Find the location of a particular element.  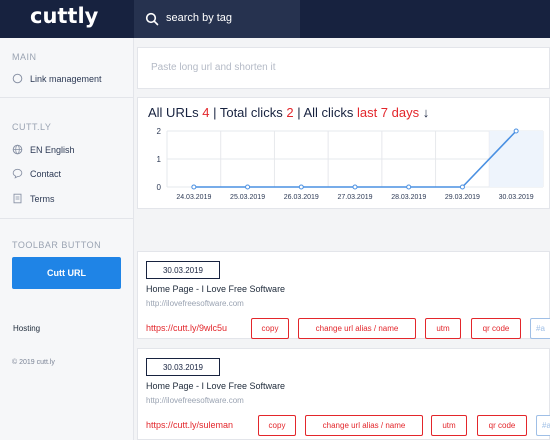

x-tick-label: 25.03.2019 is located at coordinates (247, 197).